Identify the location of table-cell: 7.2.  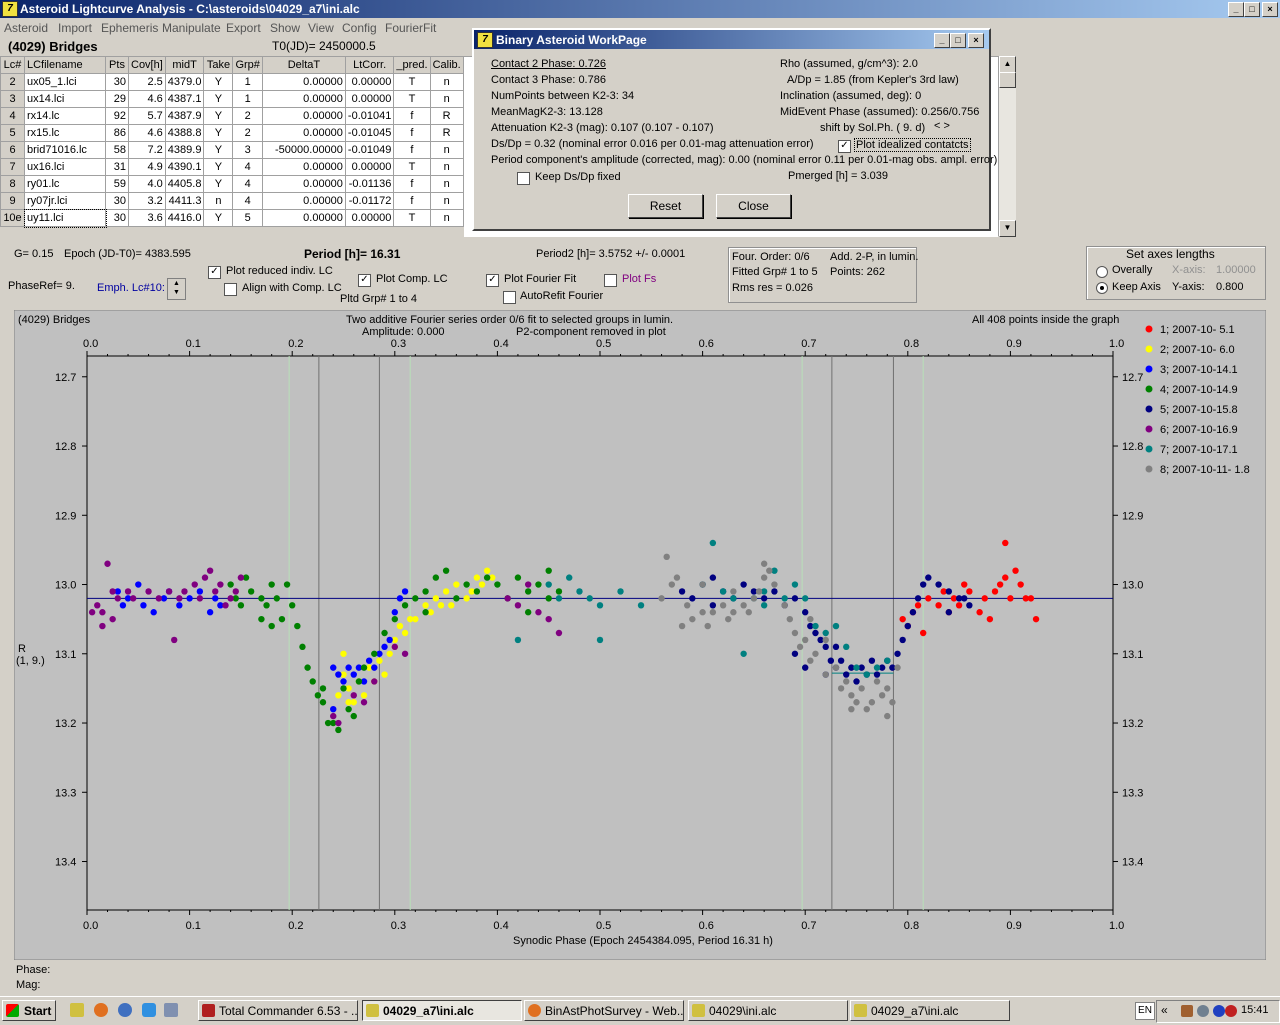
(147, 150).